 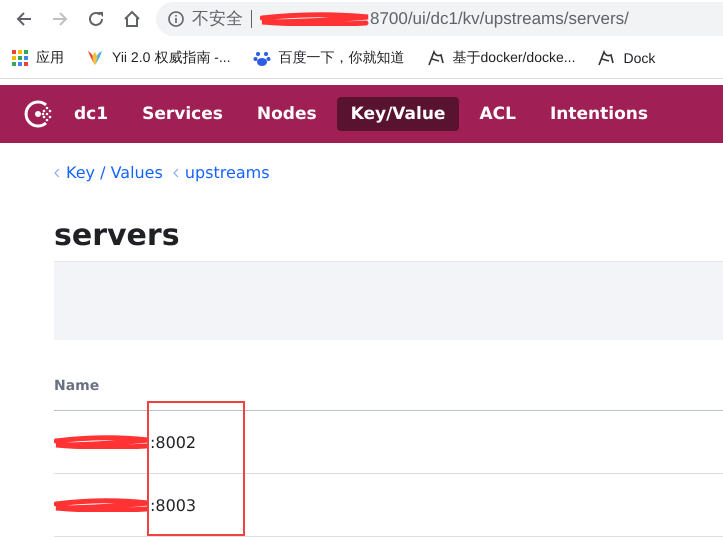 What do you see at coordinates (182, 114) in the screenshot?
I see `nav-tab: Services` at bounding box center [182, 114].